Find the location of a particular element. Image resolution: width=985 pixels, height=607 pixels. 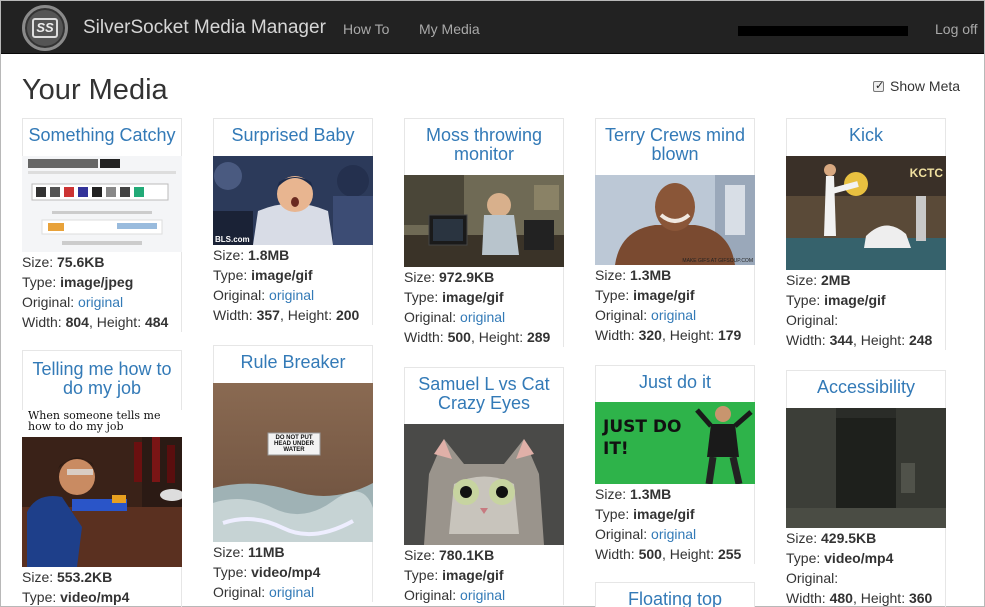

nav-my-media: My Media is located at coordinates (449, 29).